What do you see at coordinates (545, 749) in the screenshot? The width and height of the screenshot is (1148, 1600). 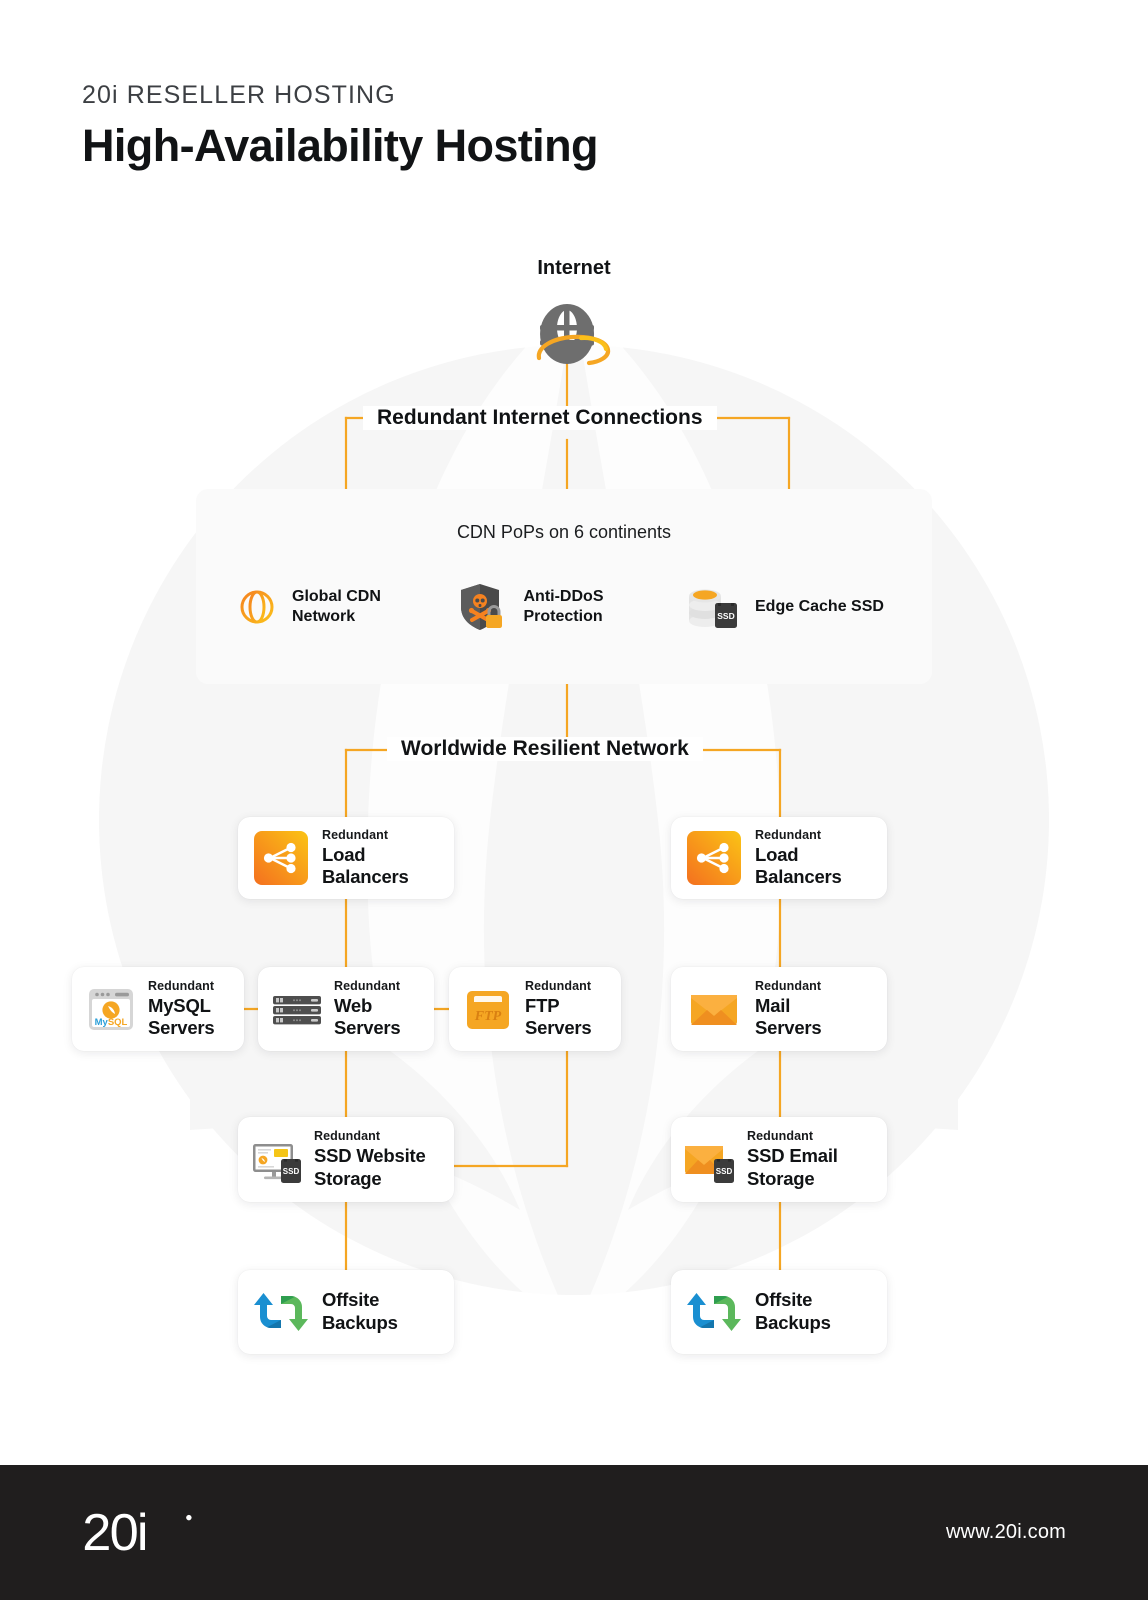 I see `band-worldwide-resilient-network: Worldwide Resilient Network` at bounding box center [545, 749].